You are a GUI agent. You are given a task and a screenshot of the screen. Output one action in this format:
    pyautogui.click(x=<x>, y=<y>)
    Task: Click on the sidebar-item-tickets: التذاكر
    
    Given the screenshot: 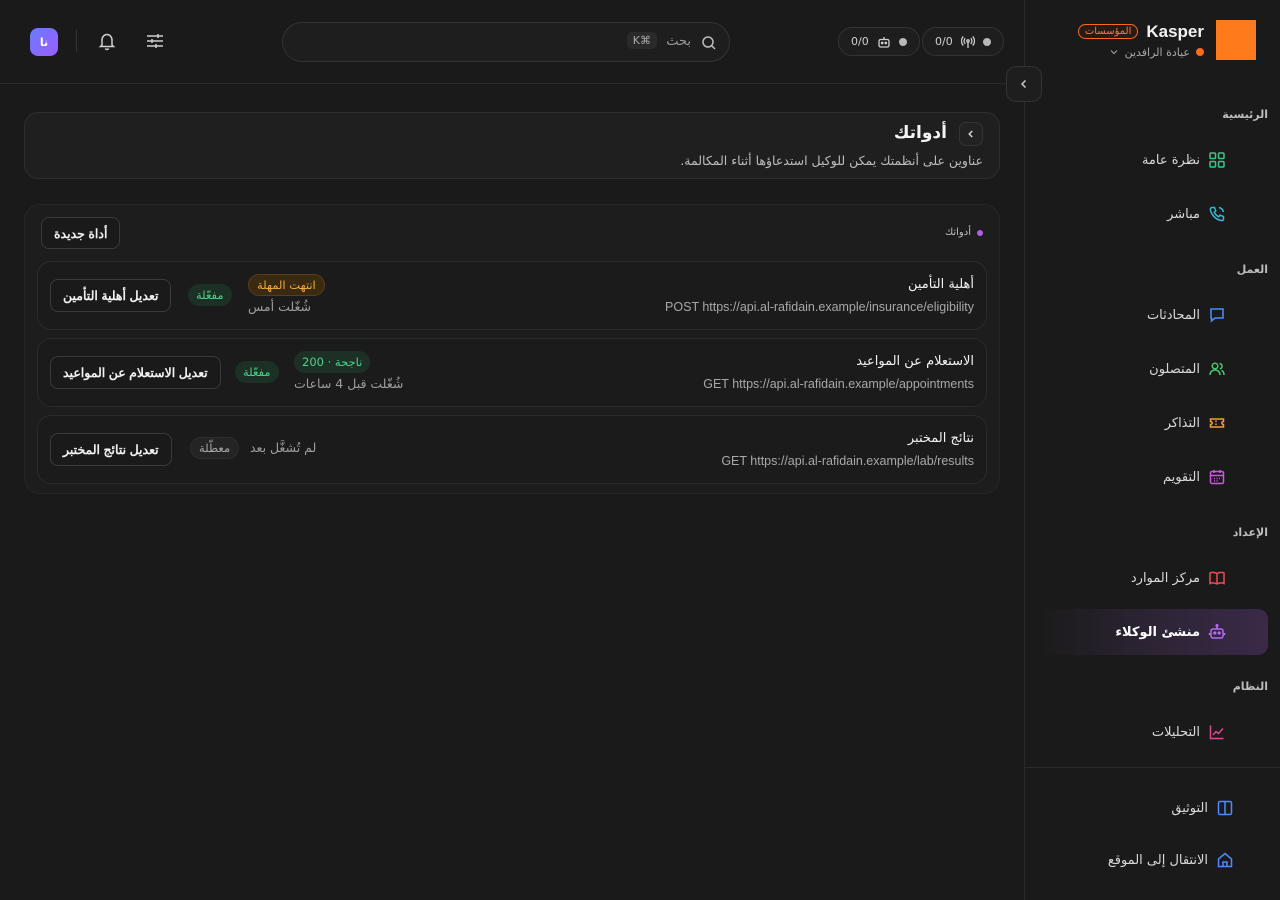 What is the action you would take?
    pyautogui.click(x=1152, y=423)
    